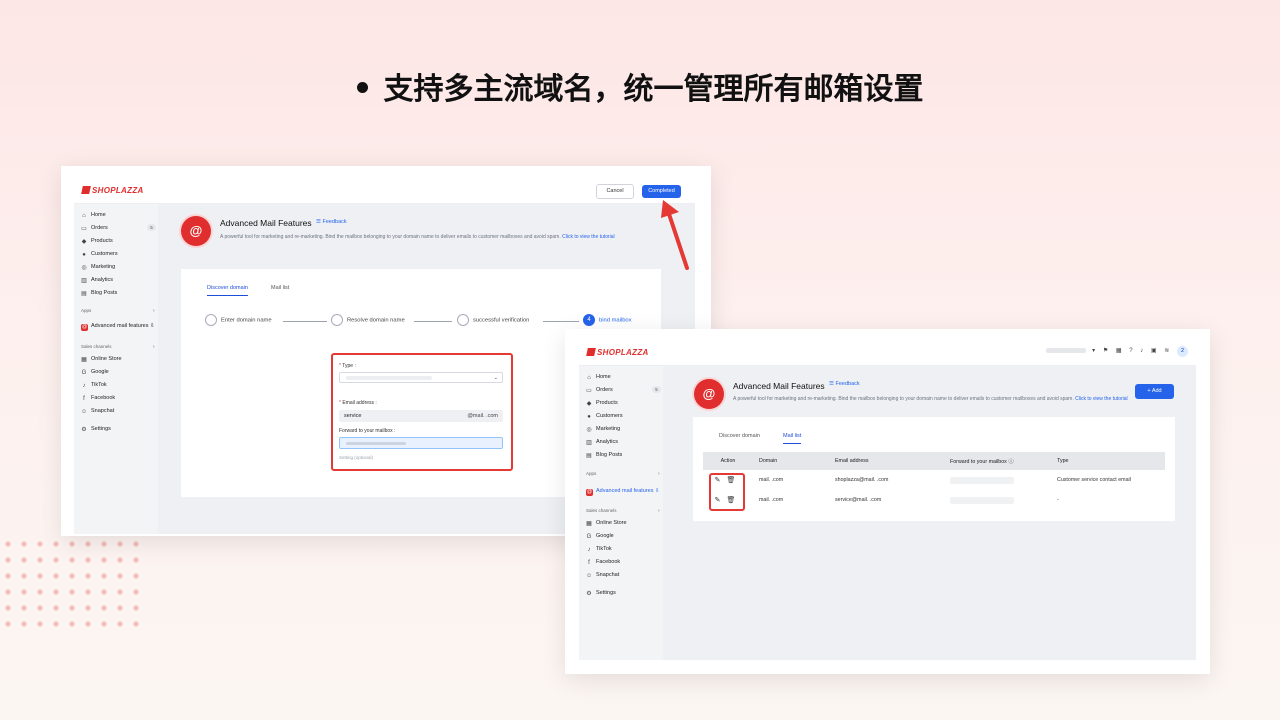 This screenshot has width=1280, height=720. Describe the element at coordinates (84, 242) in the screenshot. I see `tag-icon: ◆` at that location.